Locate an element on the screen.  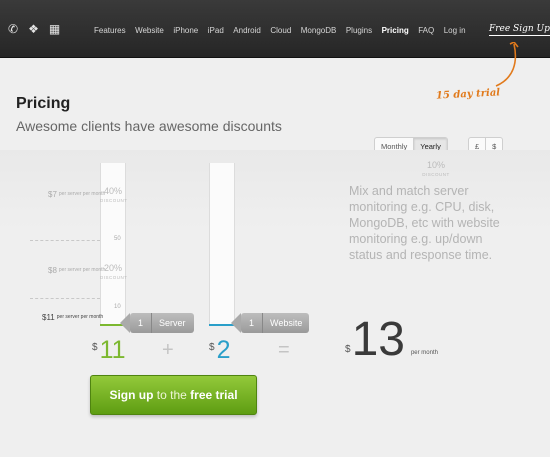
nav-icons: ✆ ❖ ▦ is located at coordinates (34, 29).